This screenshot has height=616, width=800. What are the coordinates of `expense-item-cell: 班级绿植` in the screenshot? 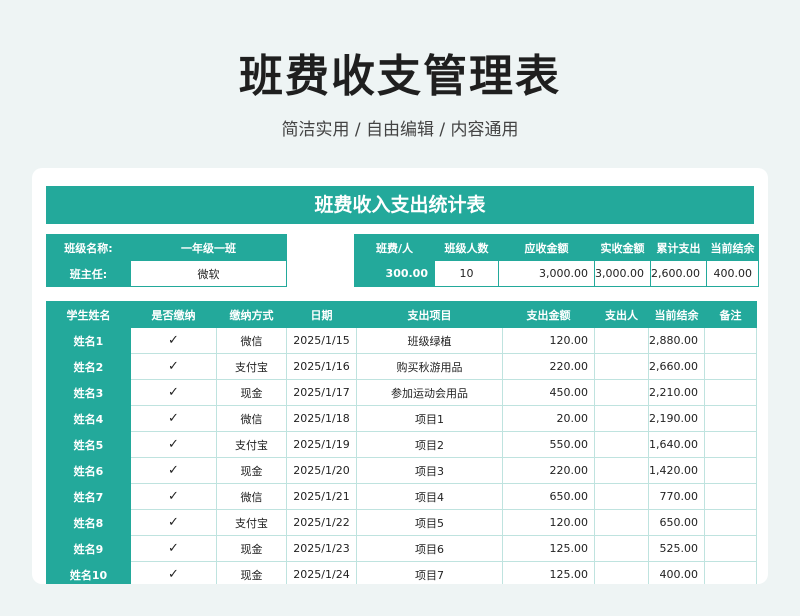 It's located at (429, 340).